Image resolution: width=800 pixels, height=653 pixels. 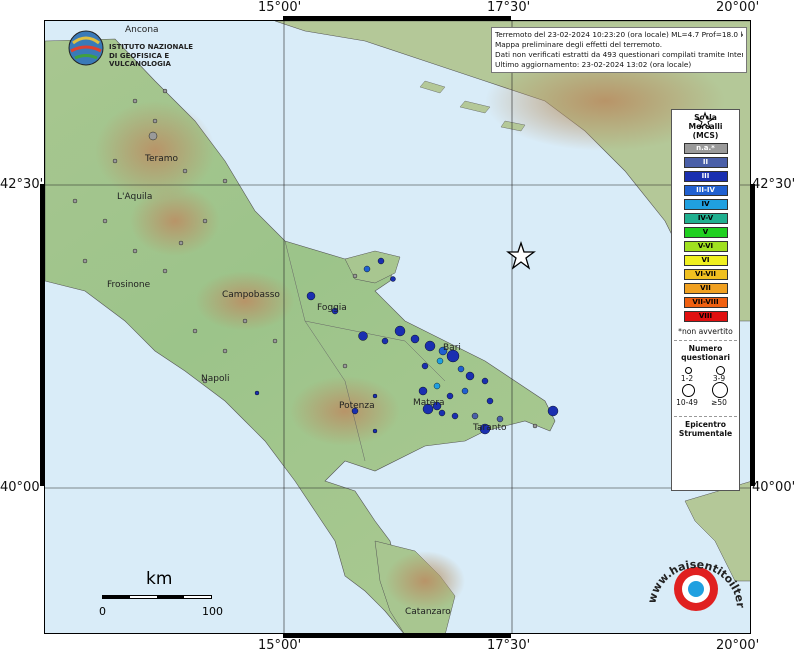 What do you see at coordinates (280, 7) in the screenshot?
I see `lon-label-top-15: 15°00'` at bounding box center [280, 7].